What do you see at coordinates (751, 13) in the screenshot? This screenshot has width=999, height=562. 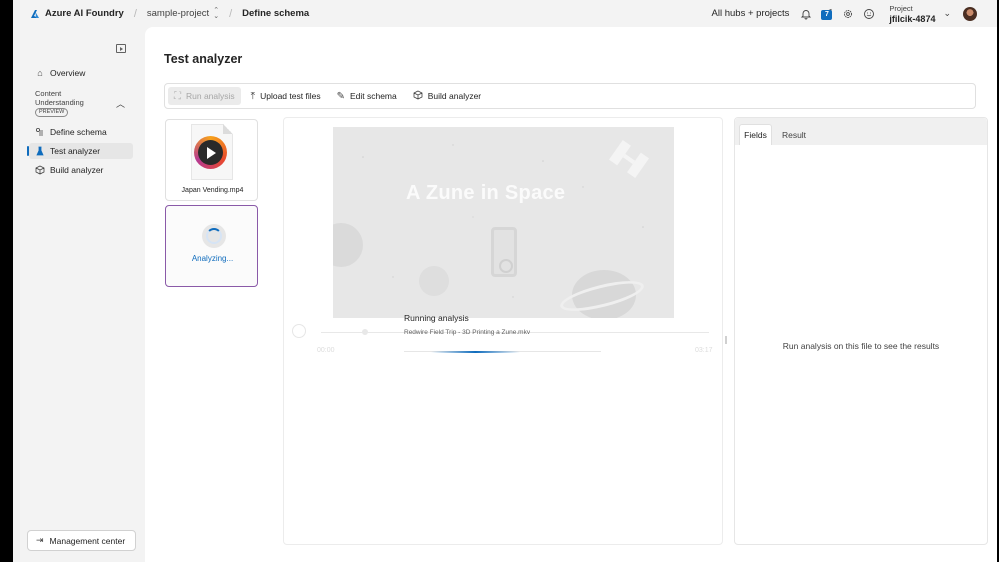 I see `all-hubs-link: All hubs + projects` at bounding box center [751, 13].